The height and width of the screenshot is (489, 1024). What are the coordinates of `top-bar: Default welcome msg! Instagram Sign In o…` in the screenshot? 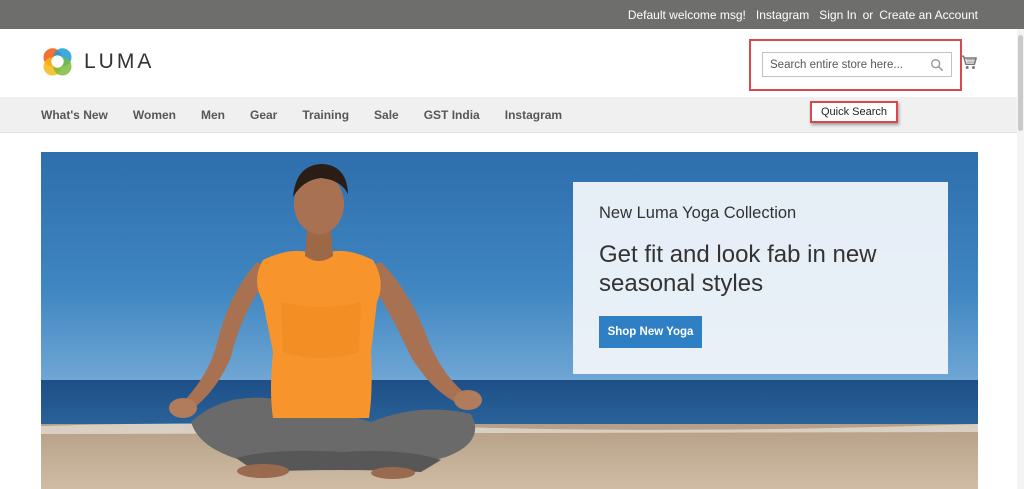 It's located at (512, 14).